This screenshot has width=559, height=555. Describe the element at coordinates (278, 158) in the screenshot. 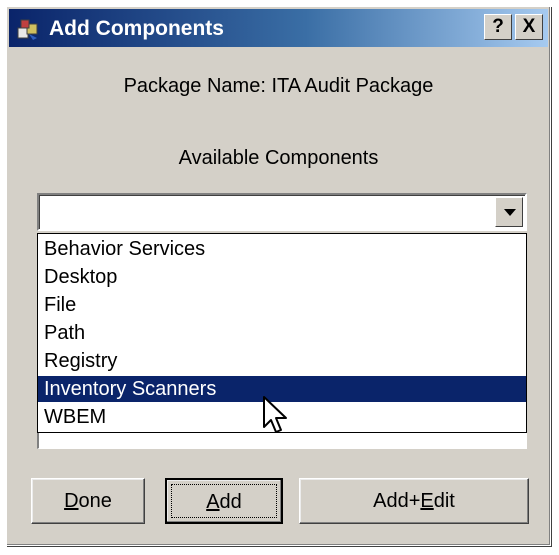

I see `available-components-label: Available Components` at that location.